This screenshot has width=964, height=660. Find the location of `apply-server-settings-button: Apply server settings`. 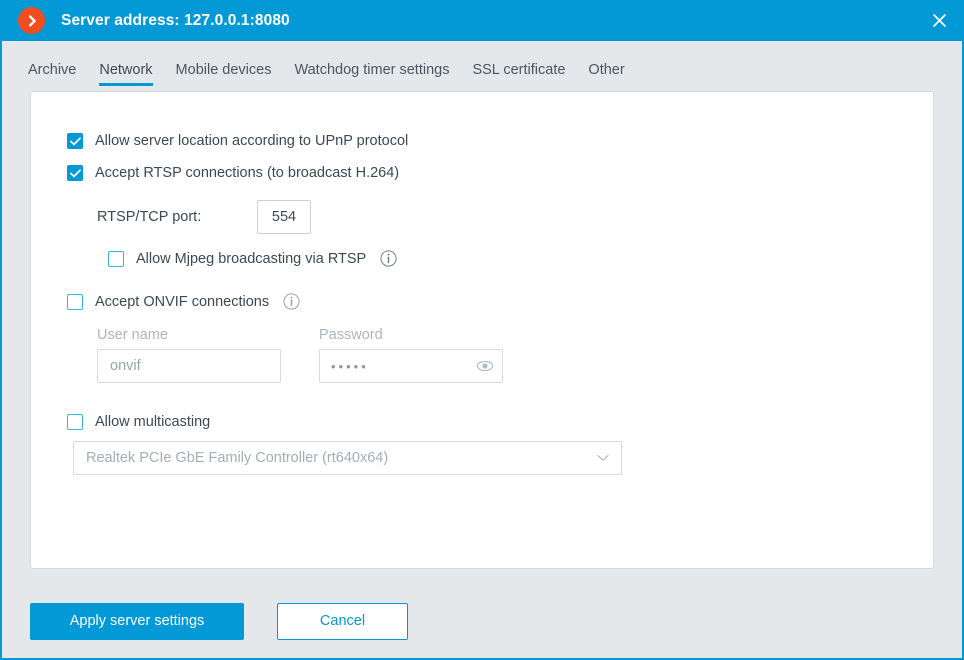

apply-server-settings-button: Apply server settings is located at coordinates (137, 621).